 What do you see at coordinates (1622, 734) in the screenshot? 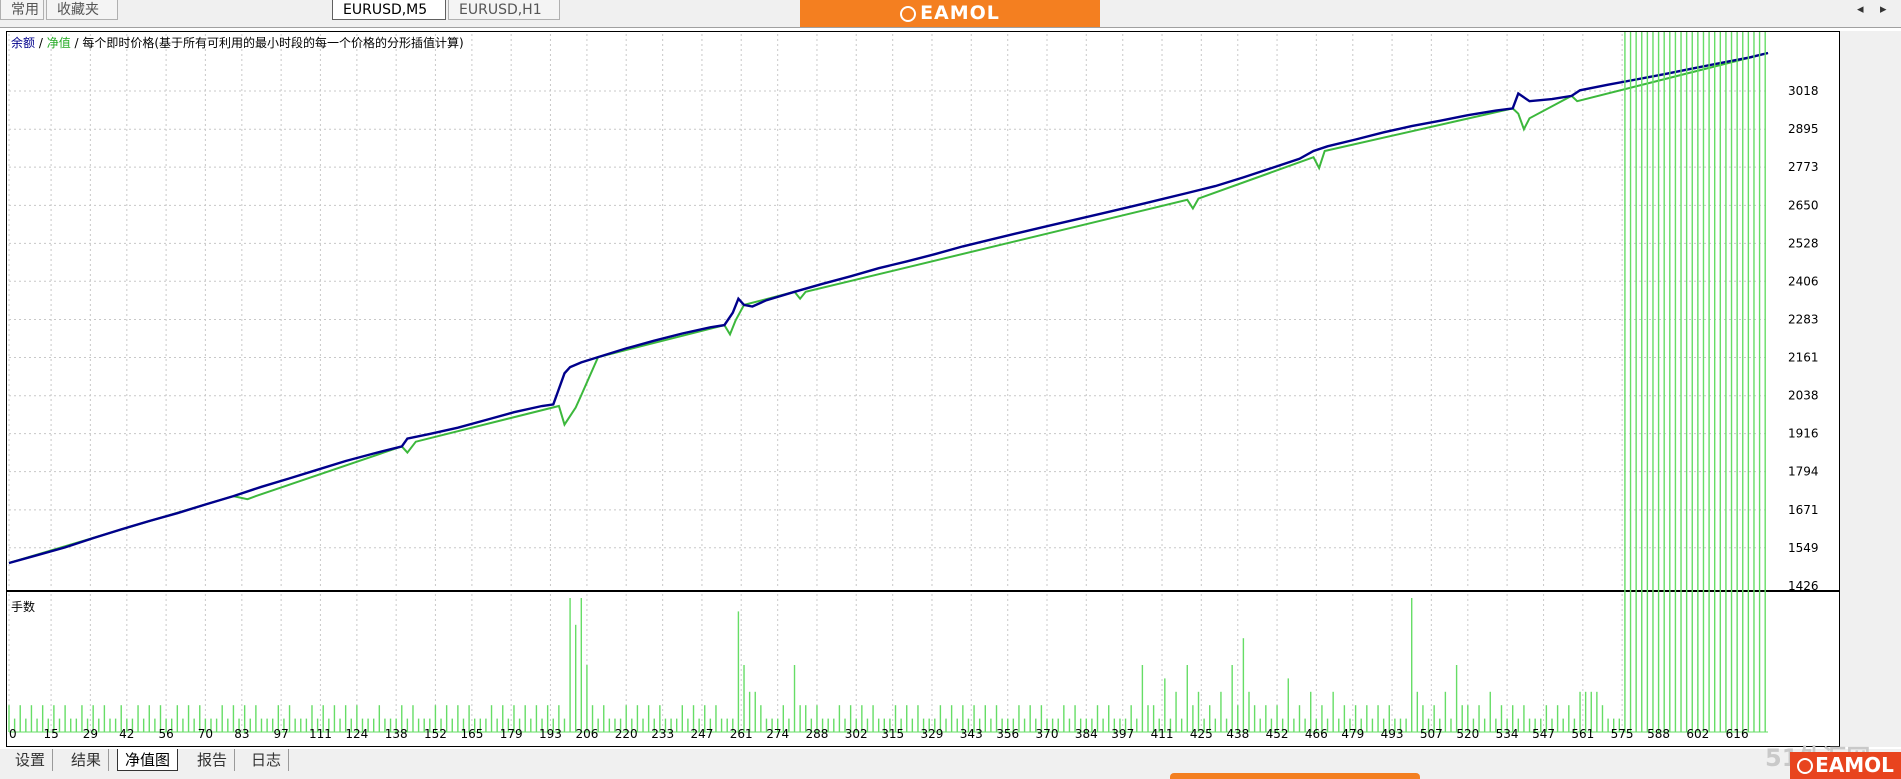
I see `x-tick-label: 575` at bounding box center [1622, 734].